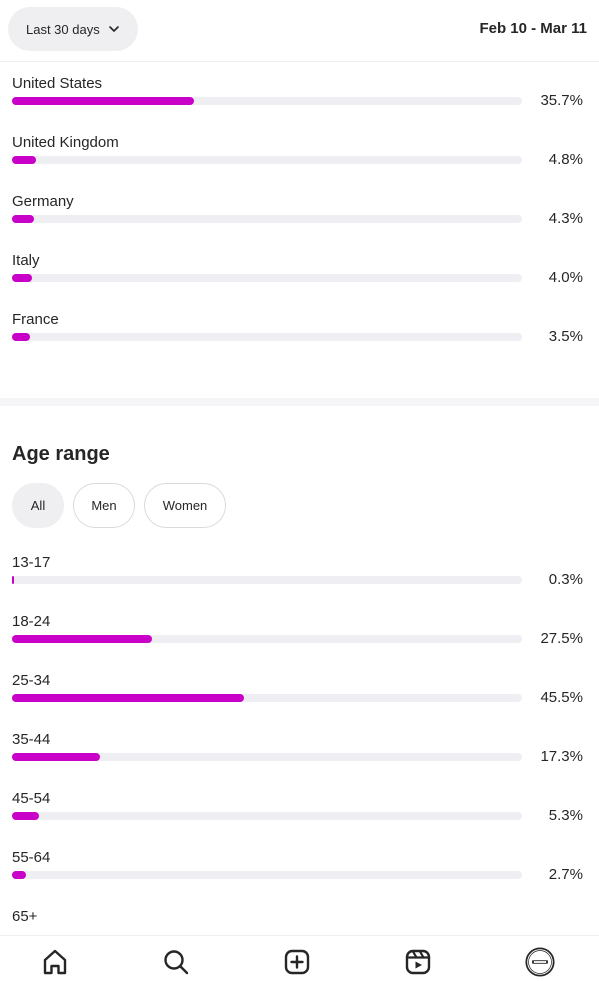 The width and height of the screenshot is (599, 981). I want to click on age-value: 0.3%, so click(565, 579).